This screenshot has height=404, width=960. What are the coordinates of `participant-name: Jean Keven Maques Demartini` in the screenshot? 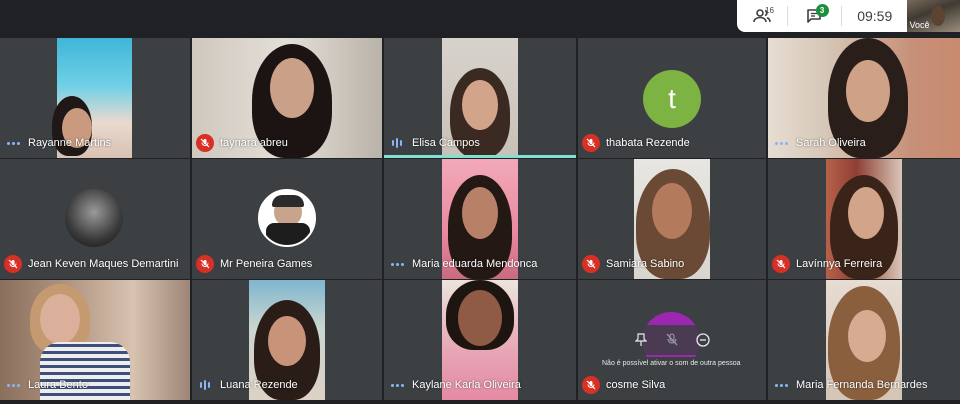 It's located at (103, 264).